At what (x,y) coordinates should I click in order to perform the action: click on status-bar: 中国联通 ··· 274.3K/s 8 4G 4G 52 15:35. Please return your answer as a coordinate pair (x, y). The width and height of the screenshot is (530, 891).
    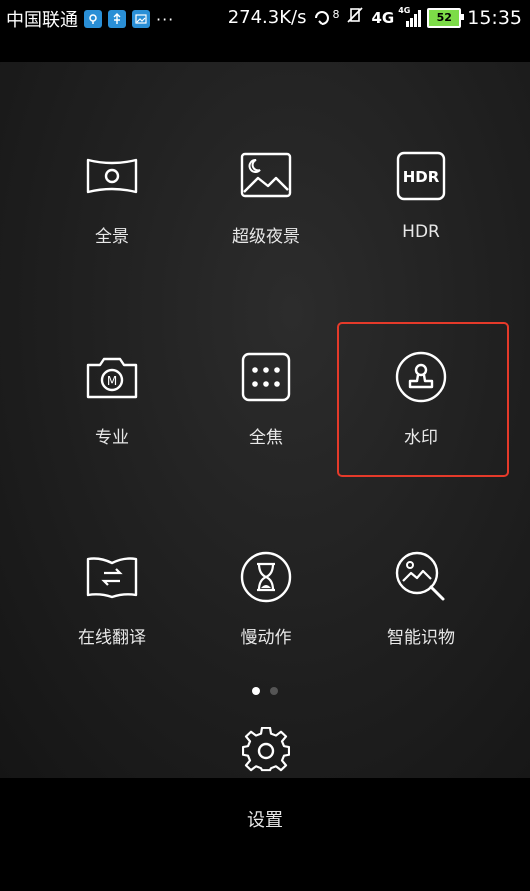
    Looking at the image, I should click on (265, 19).